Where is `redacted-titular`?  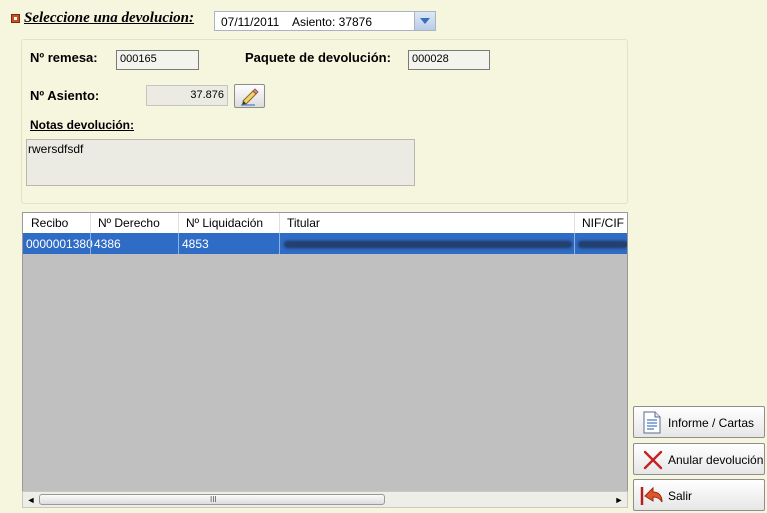
redacted-titular is located at coordinates (428, 244).